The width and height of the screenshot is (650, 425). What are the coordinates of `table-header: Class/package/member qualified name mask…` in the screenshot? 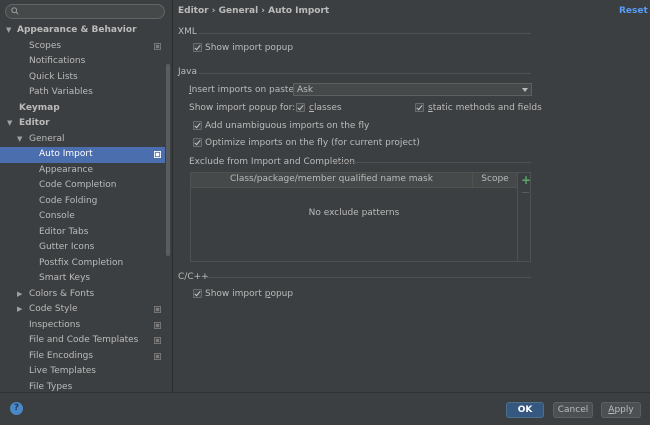 It's located at (354, 180).